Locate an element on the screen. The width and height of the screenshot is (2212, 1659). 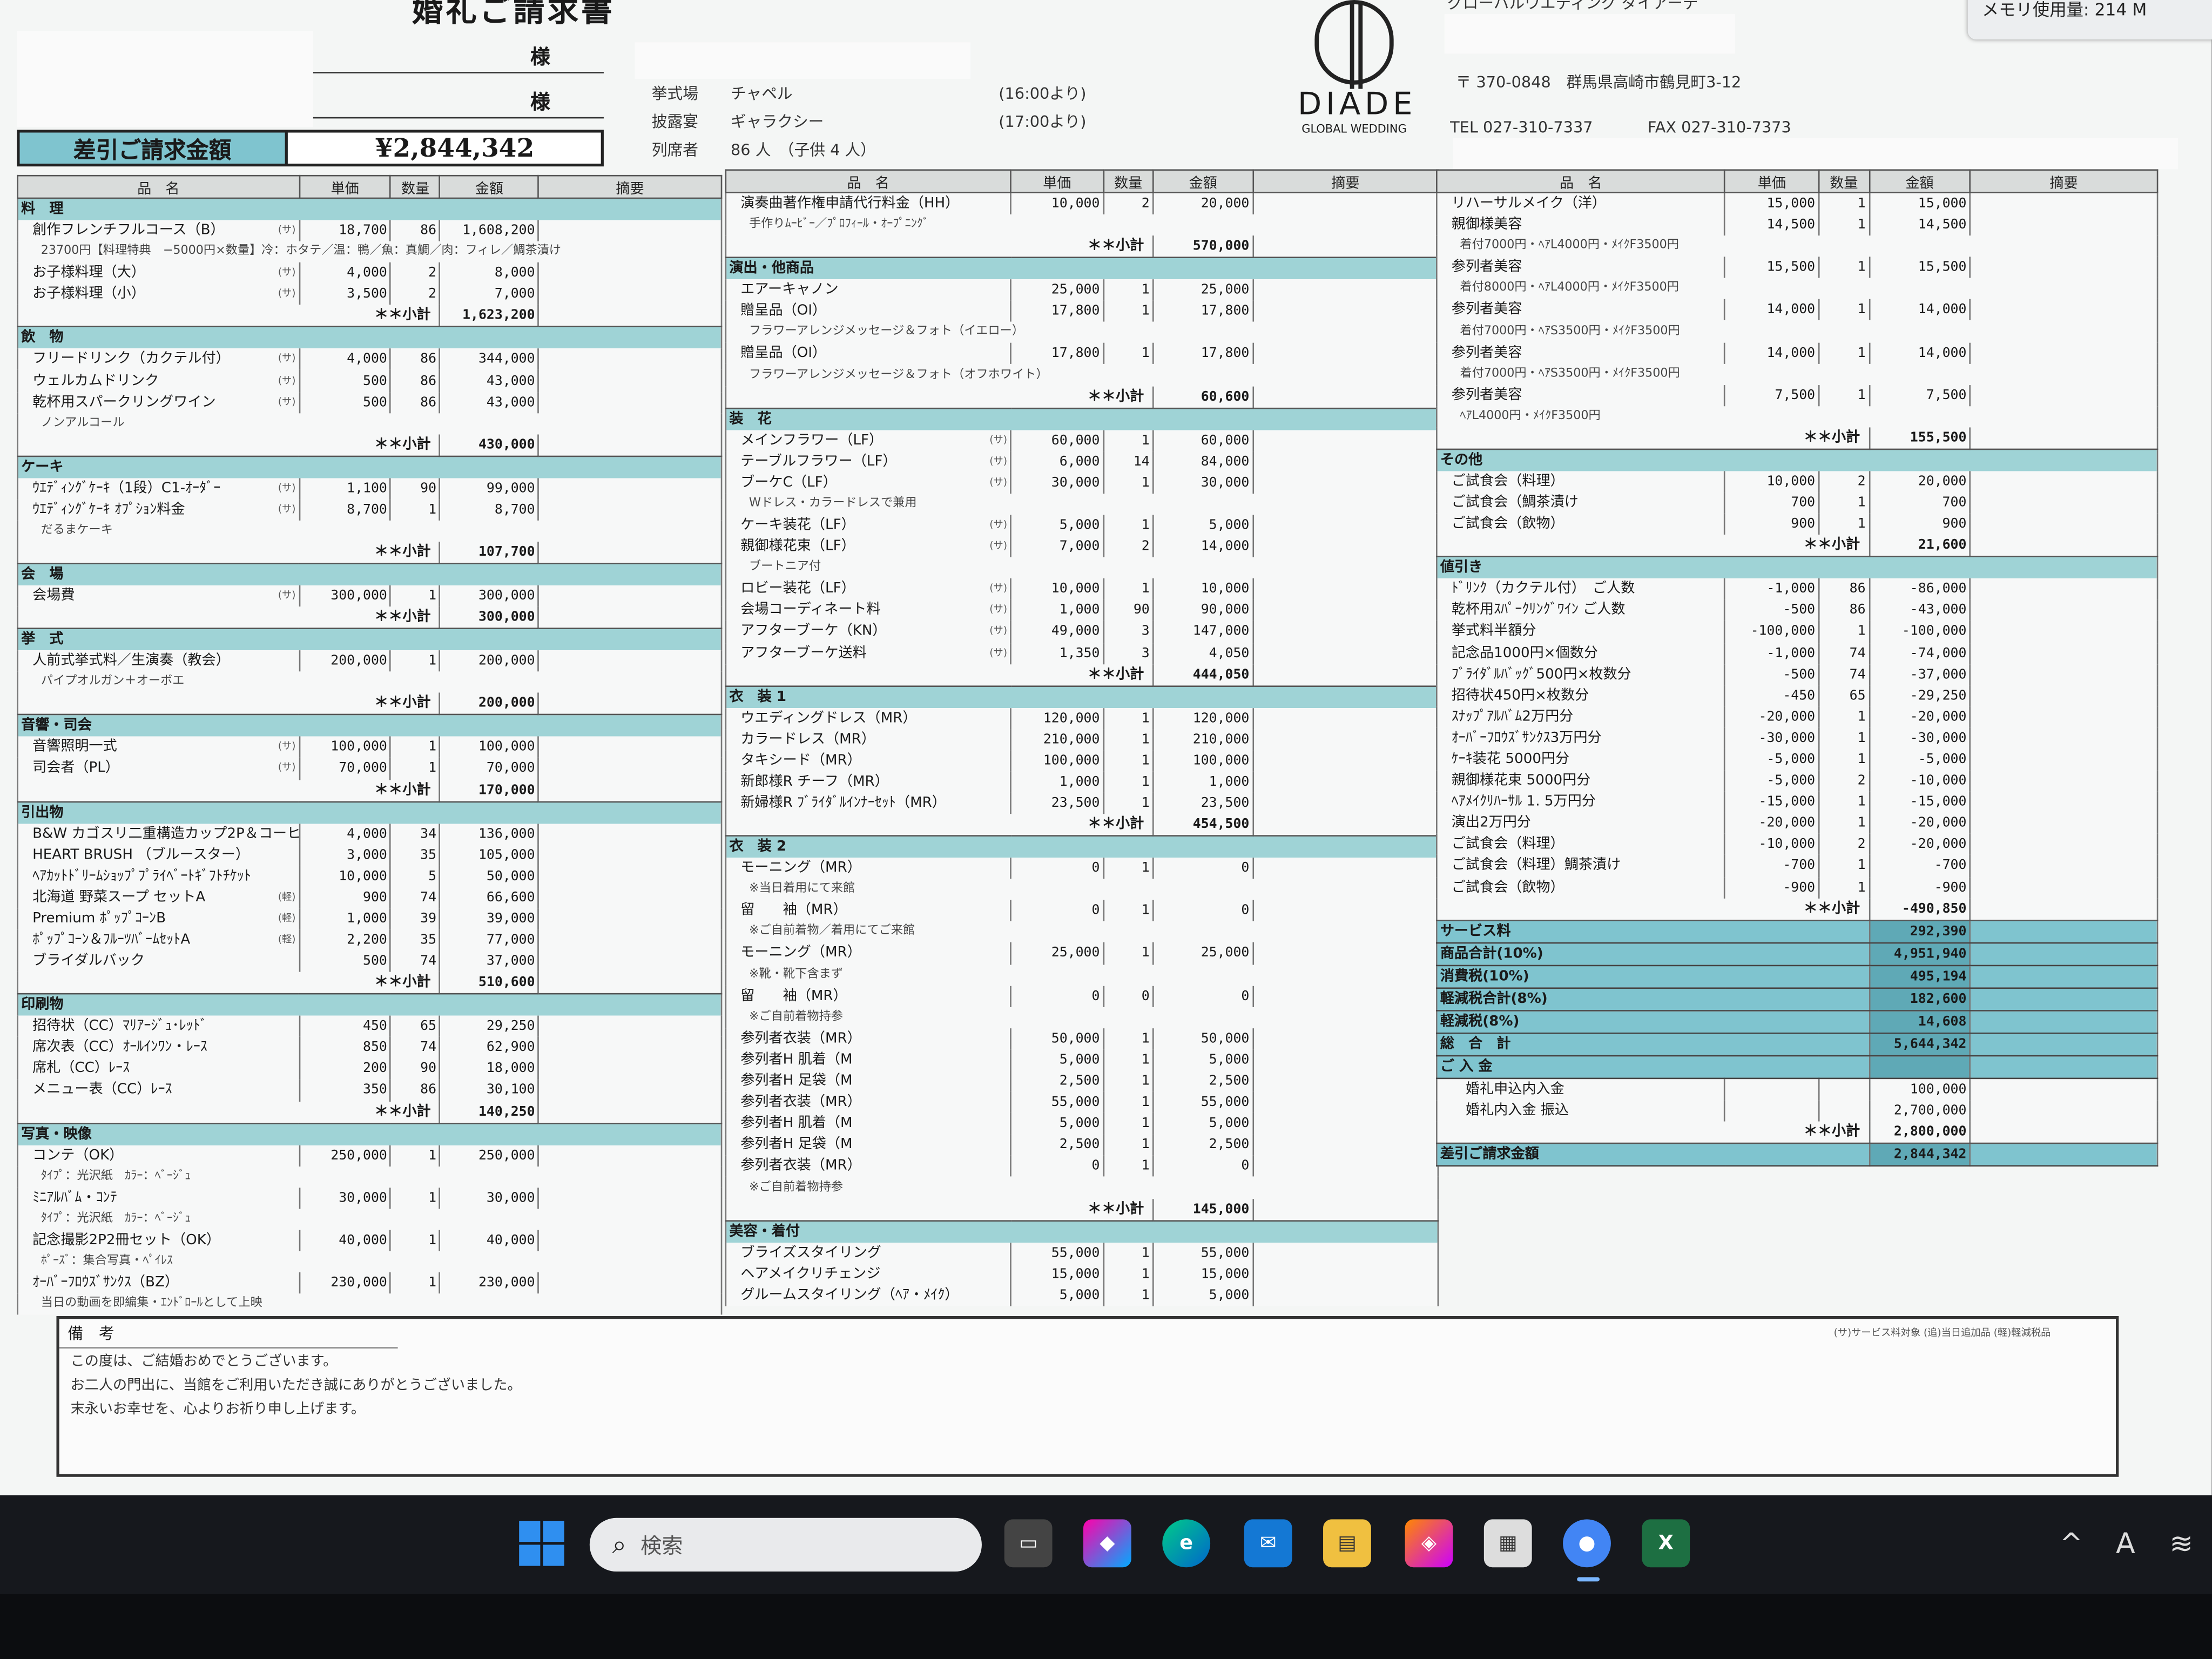
column-header: 品 名 is located at coordinates (868, 181).